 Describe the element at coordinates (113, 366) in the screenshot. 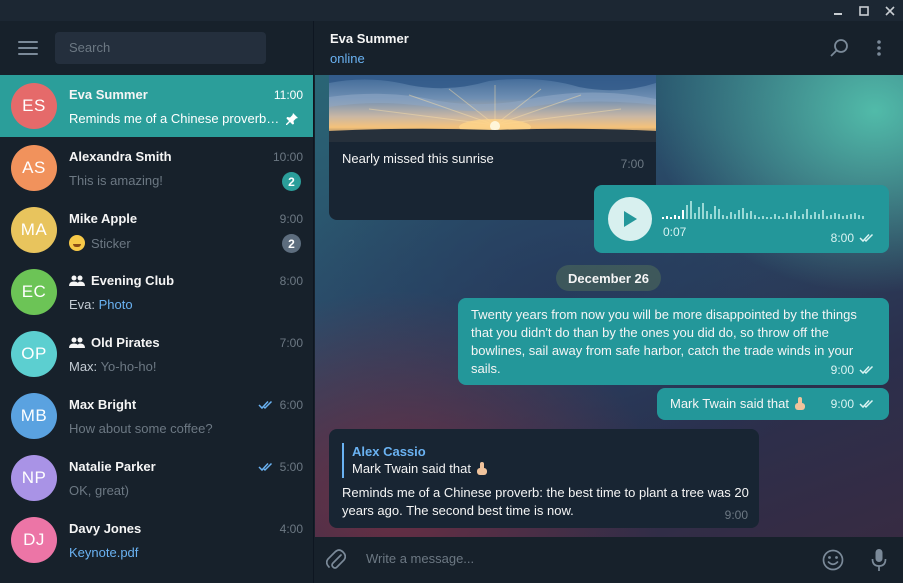

I see `chat-preview: Max: Yo-ho-ho!` at that location.